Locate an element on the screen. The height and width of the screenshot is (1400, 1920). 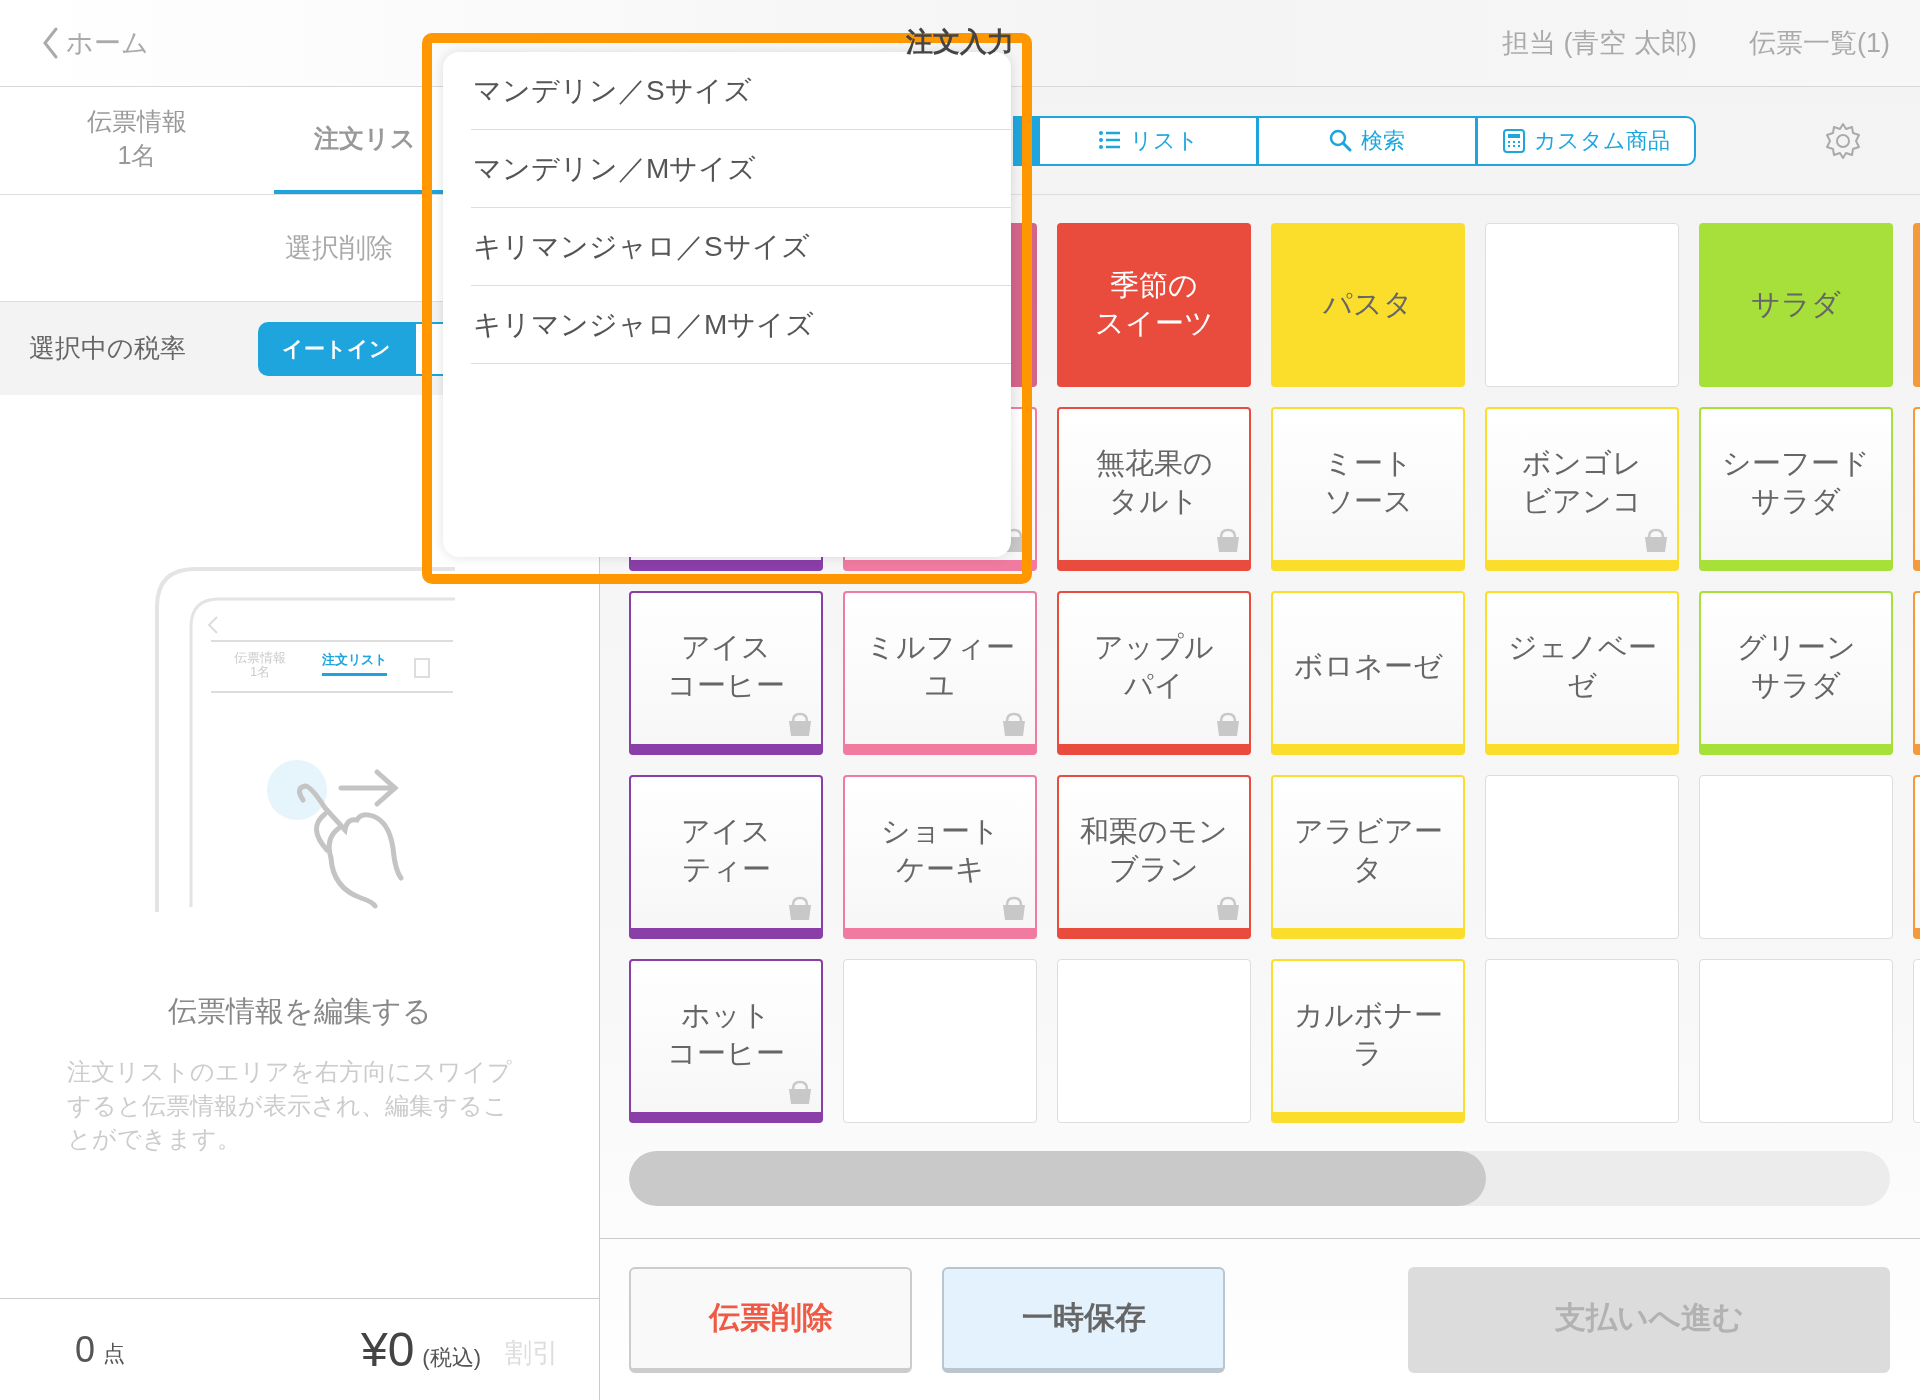
tax-rate-option: イートイン is located at coordinates (336, 348).